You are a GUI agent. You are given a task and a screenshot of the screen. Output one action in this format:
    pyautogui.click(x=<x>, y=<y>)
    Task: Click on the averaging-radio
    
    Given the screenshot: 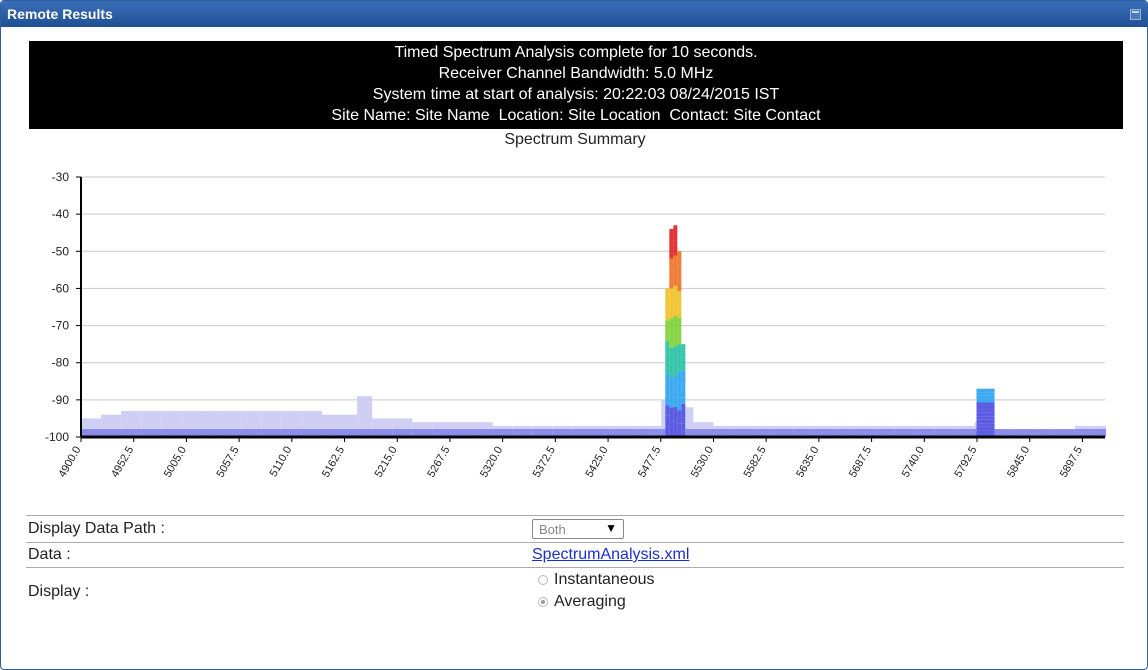 What is the action you would take?
    pyautogui.click(x=543, y=602)
    